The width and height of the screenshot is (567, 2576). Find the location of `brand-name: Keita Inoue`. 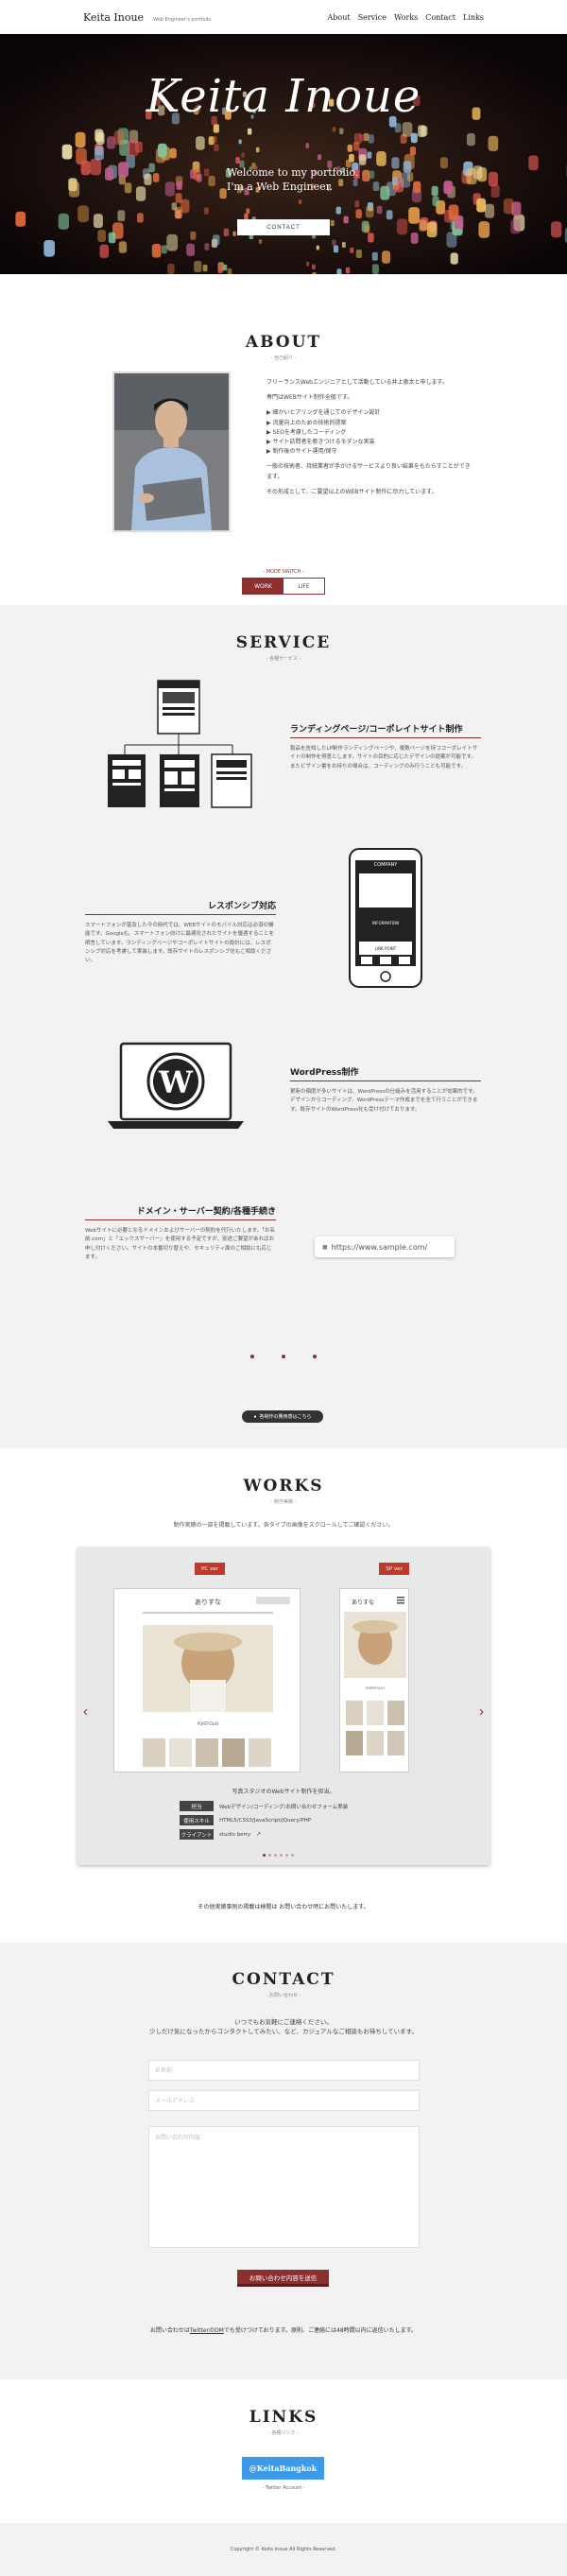

brand-name: Keita Inoue is located at coordinates (113, 17).